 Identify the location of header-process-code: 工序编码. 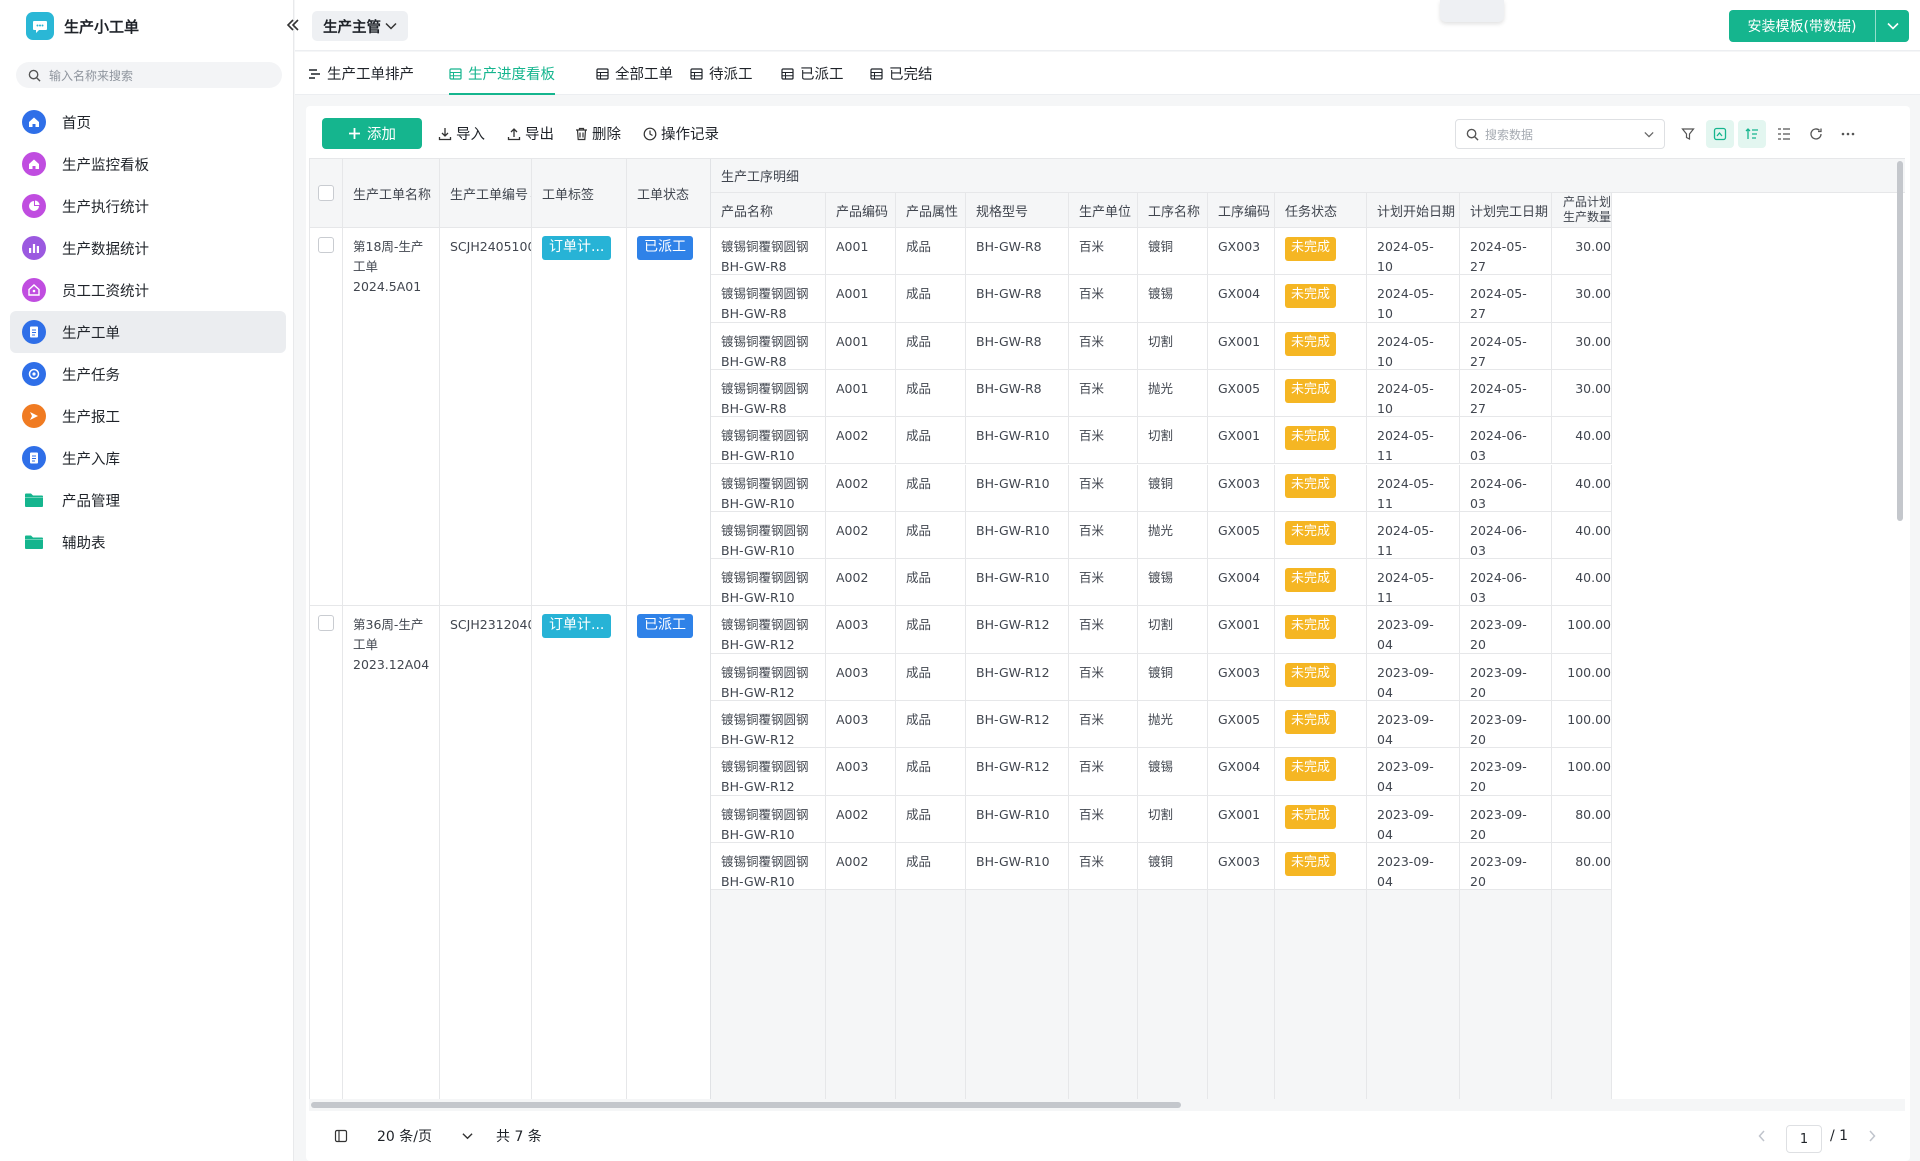
(1241, 210).